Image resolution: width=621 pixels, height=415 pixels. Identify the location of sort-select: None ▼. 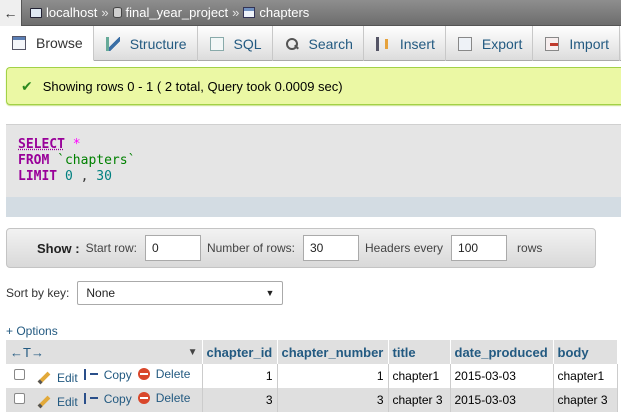
(180, 293).